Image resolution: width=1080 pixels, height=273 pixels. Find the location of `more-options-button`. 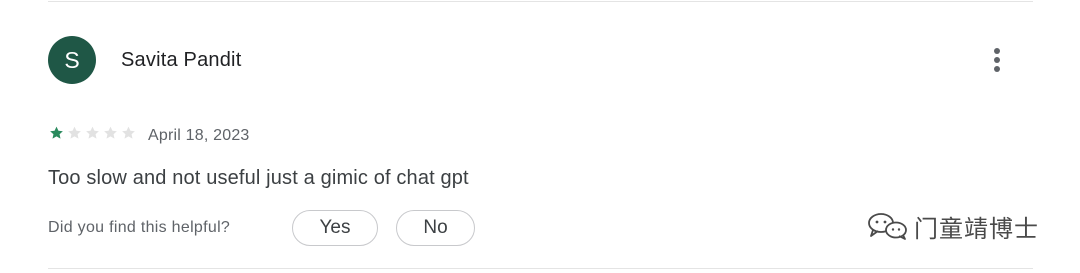

more-options-button is located at coordinates (997, 60).